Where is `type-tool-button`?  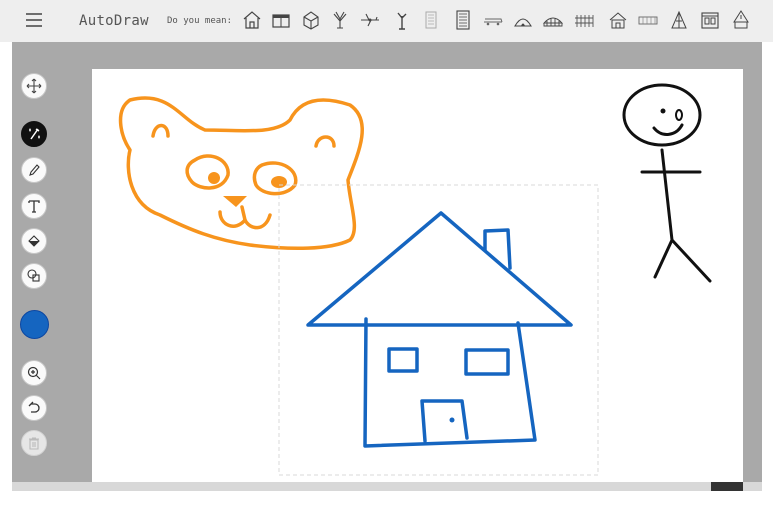
type-tool-button is located at coordinates (34, 206).